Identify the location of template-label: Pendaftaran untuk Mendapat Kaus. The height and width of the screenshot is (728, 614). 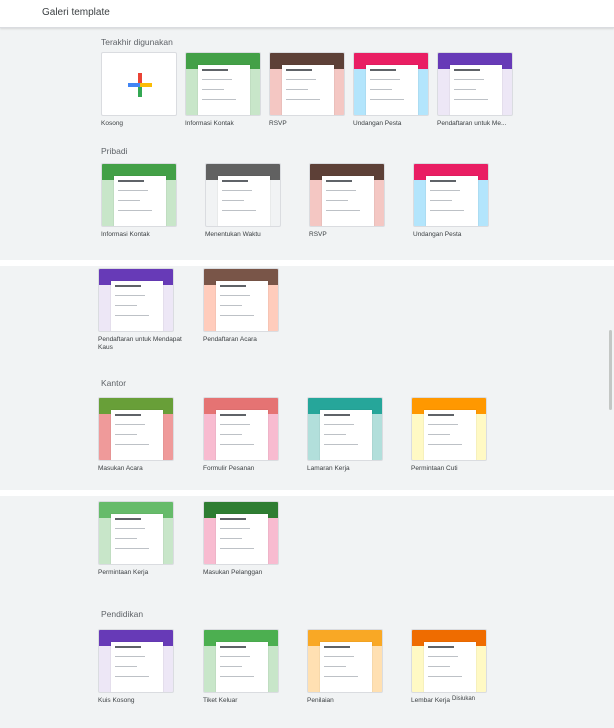
(140, 343).